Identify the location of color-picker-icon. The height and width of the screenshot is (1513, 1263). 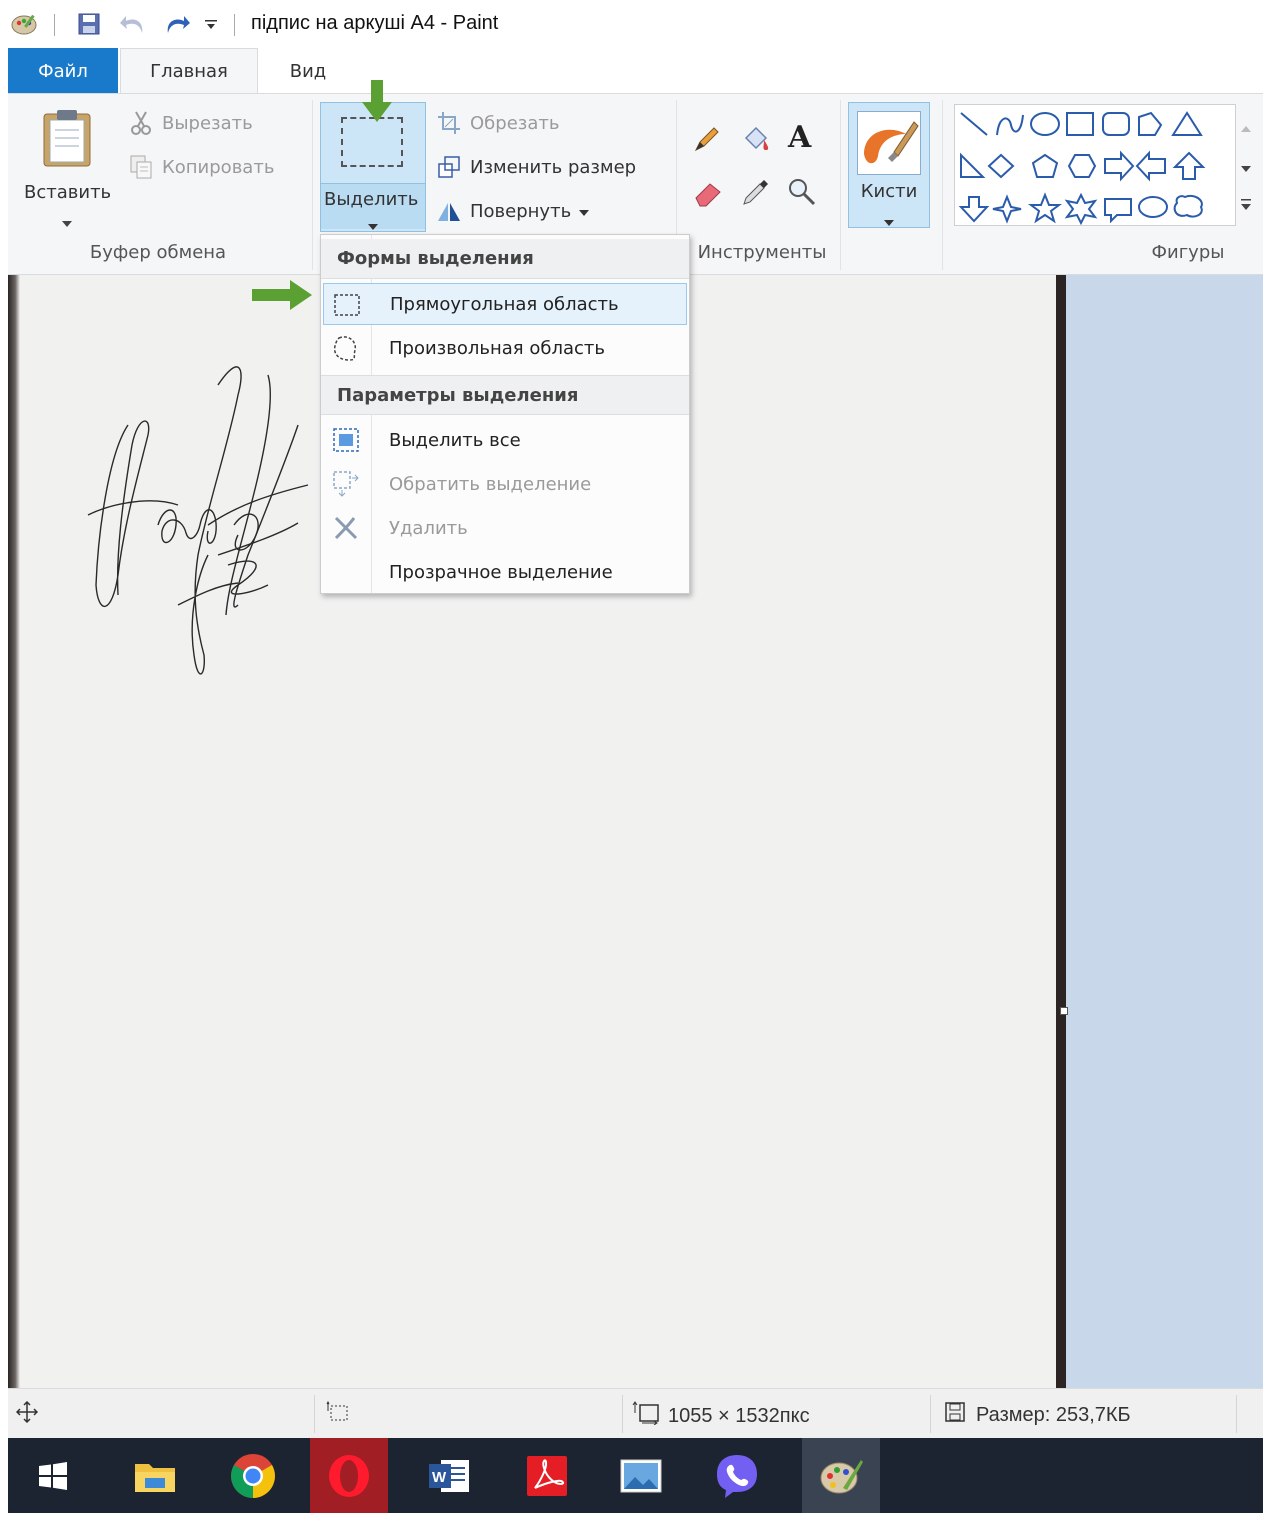
(756, 194).